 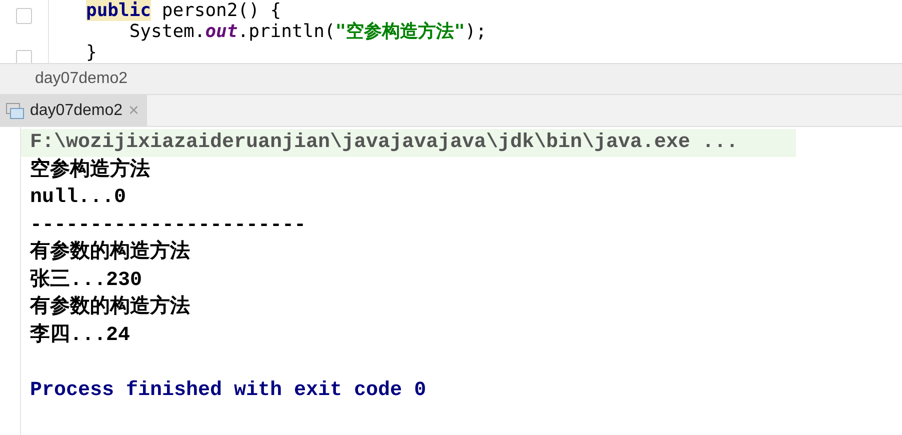 What do you see at coordinates (86, 280) in the screenshot?
I see `console-output-line: 张三...230` at bounding box center [86, 280].